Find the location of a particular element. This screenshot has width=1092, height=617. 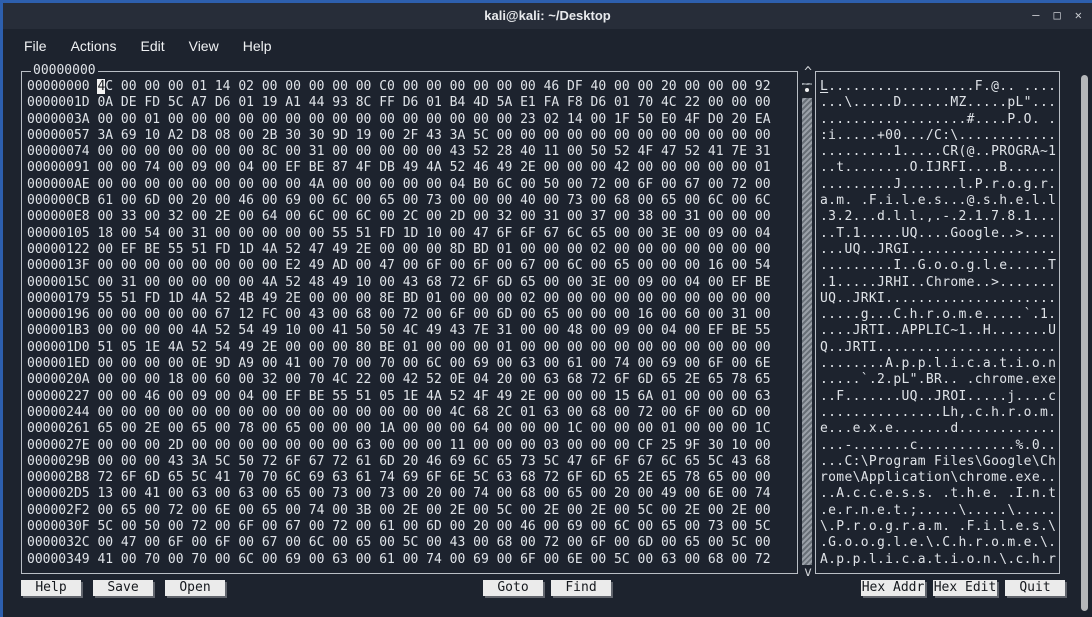

ascii-row: rome\Application\chrome.exe.. is located at coordinates (939, 478).